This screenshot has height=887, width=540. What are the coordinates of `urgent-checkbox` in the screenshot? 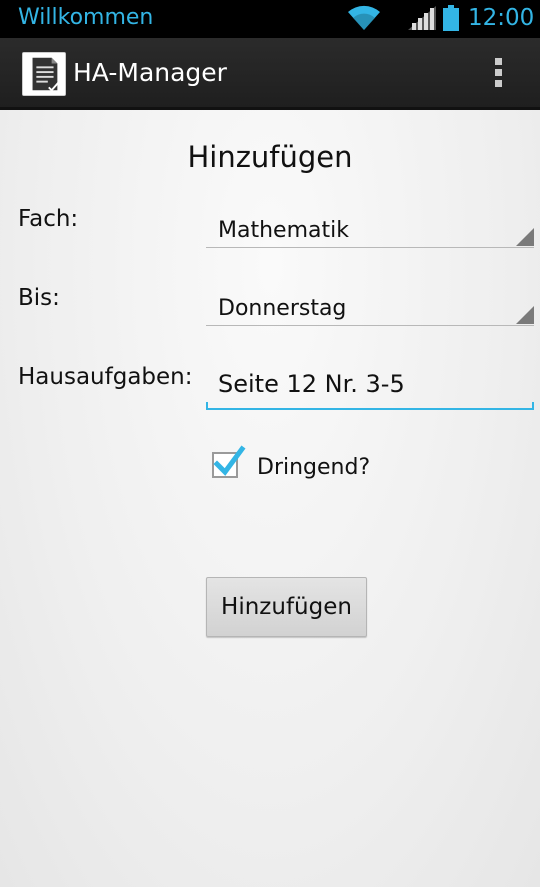 It's located at (229, 461).